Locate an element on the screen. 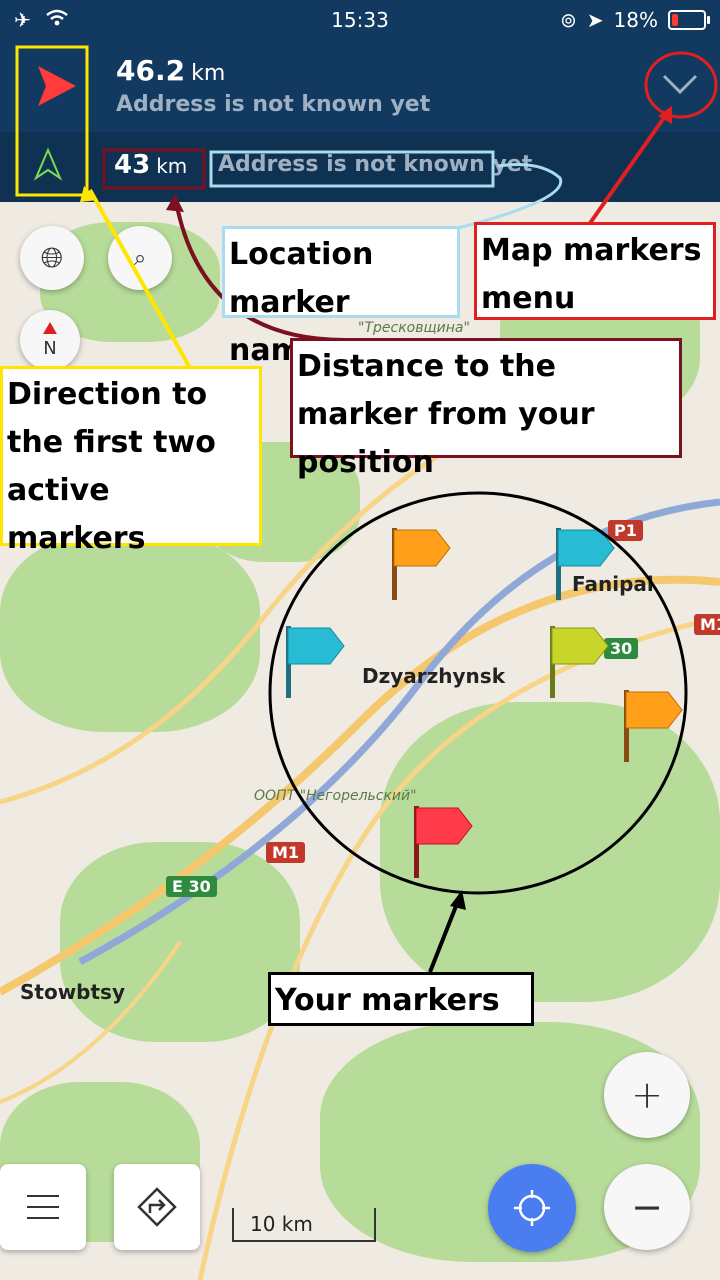 This screenshot has height=1280, width=720. annotation-location-name: Location marker name is located at coordinates (341, 297).